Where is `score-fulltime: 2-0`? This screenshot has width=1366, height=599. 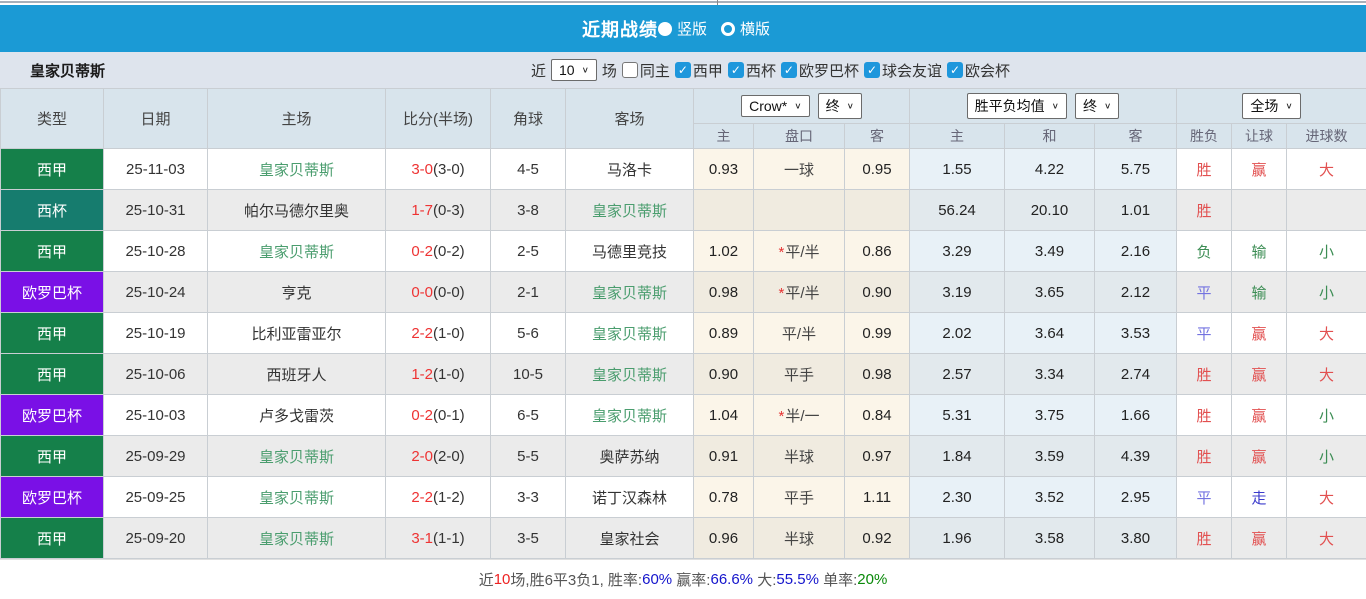
score-fulltime: 2-0 is located at coordinates (422, 456).